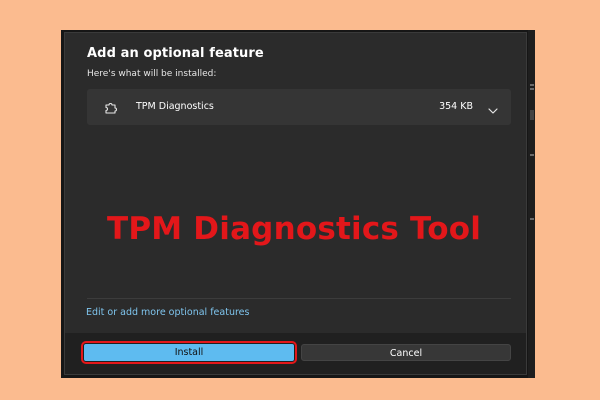 This screenshot has width=600, height=400. I want to click on divider, so click(299, 298).